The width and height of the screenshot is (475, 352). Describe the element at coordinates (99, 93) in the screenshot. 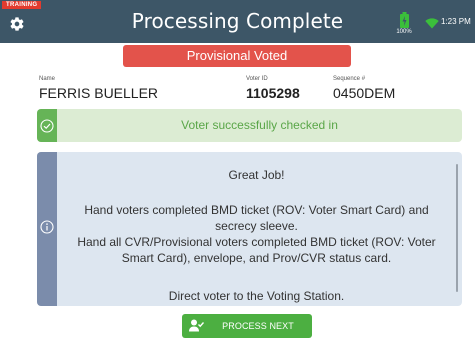

I see `voter-name: FERRIS BUELLER` at that location.